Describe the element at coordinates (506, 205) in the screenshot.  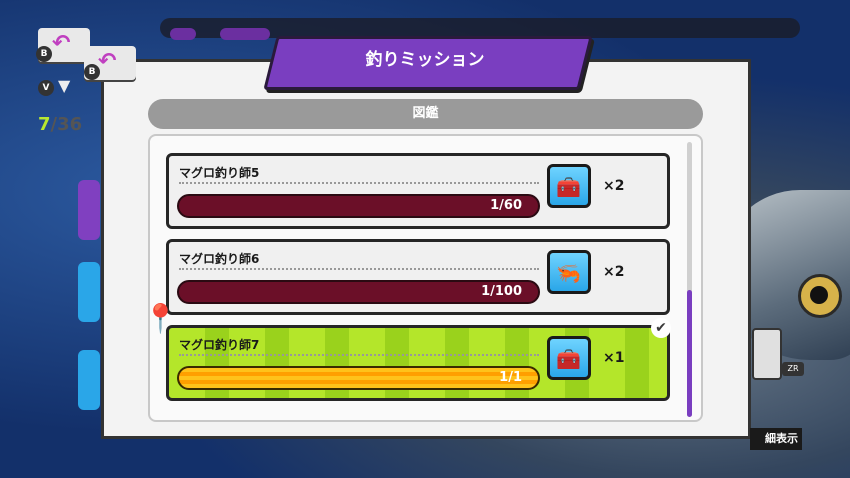
I see `progress-text: 1/60` at that location.